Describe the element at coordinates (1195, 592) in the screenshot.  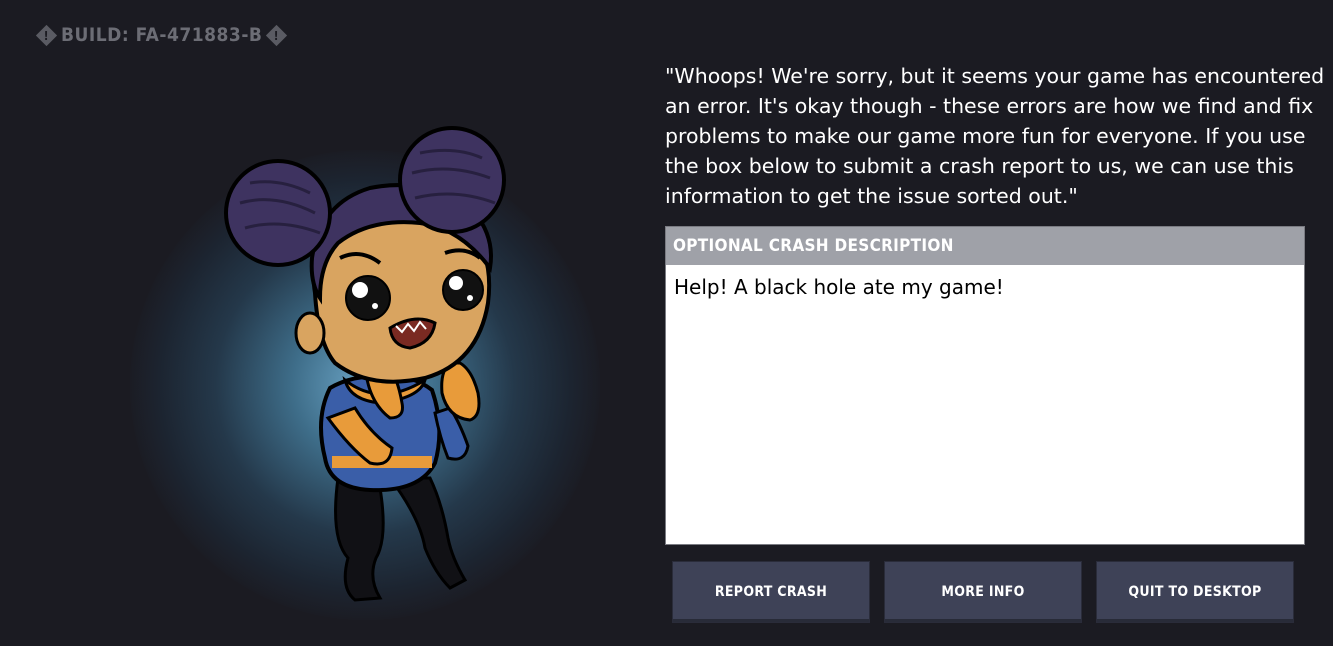
I see `quit-to-desktop-button: QUIT TO DESKTOP` at that location.